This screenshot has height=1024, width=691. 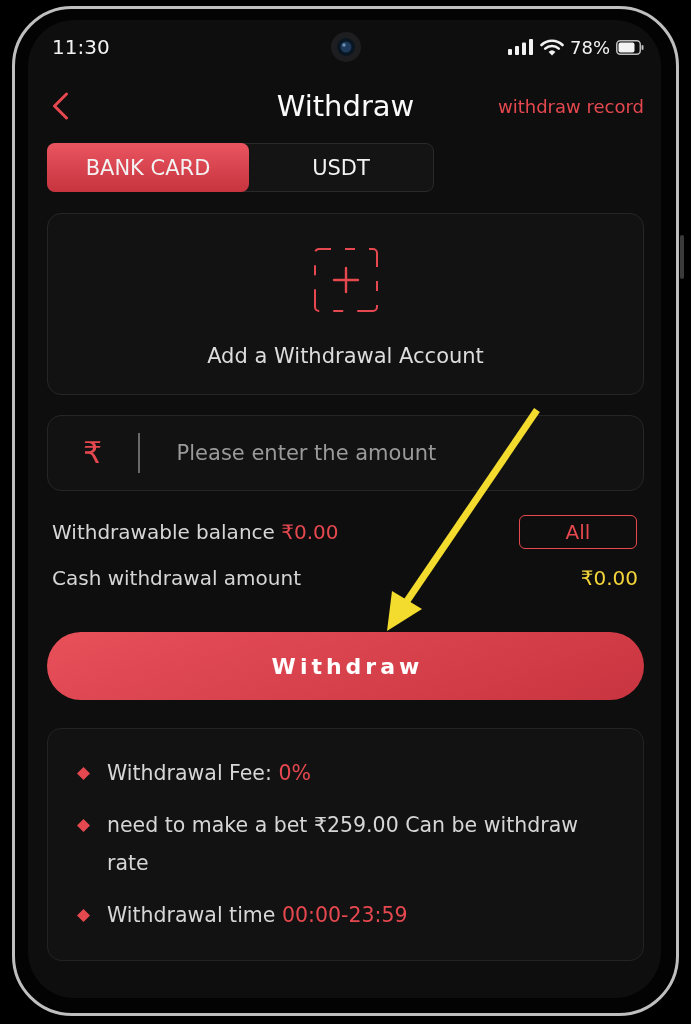 I want to click on add-account-label: Add a Withdrawal Account, so click(x=345, y=356).